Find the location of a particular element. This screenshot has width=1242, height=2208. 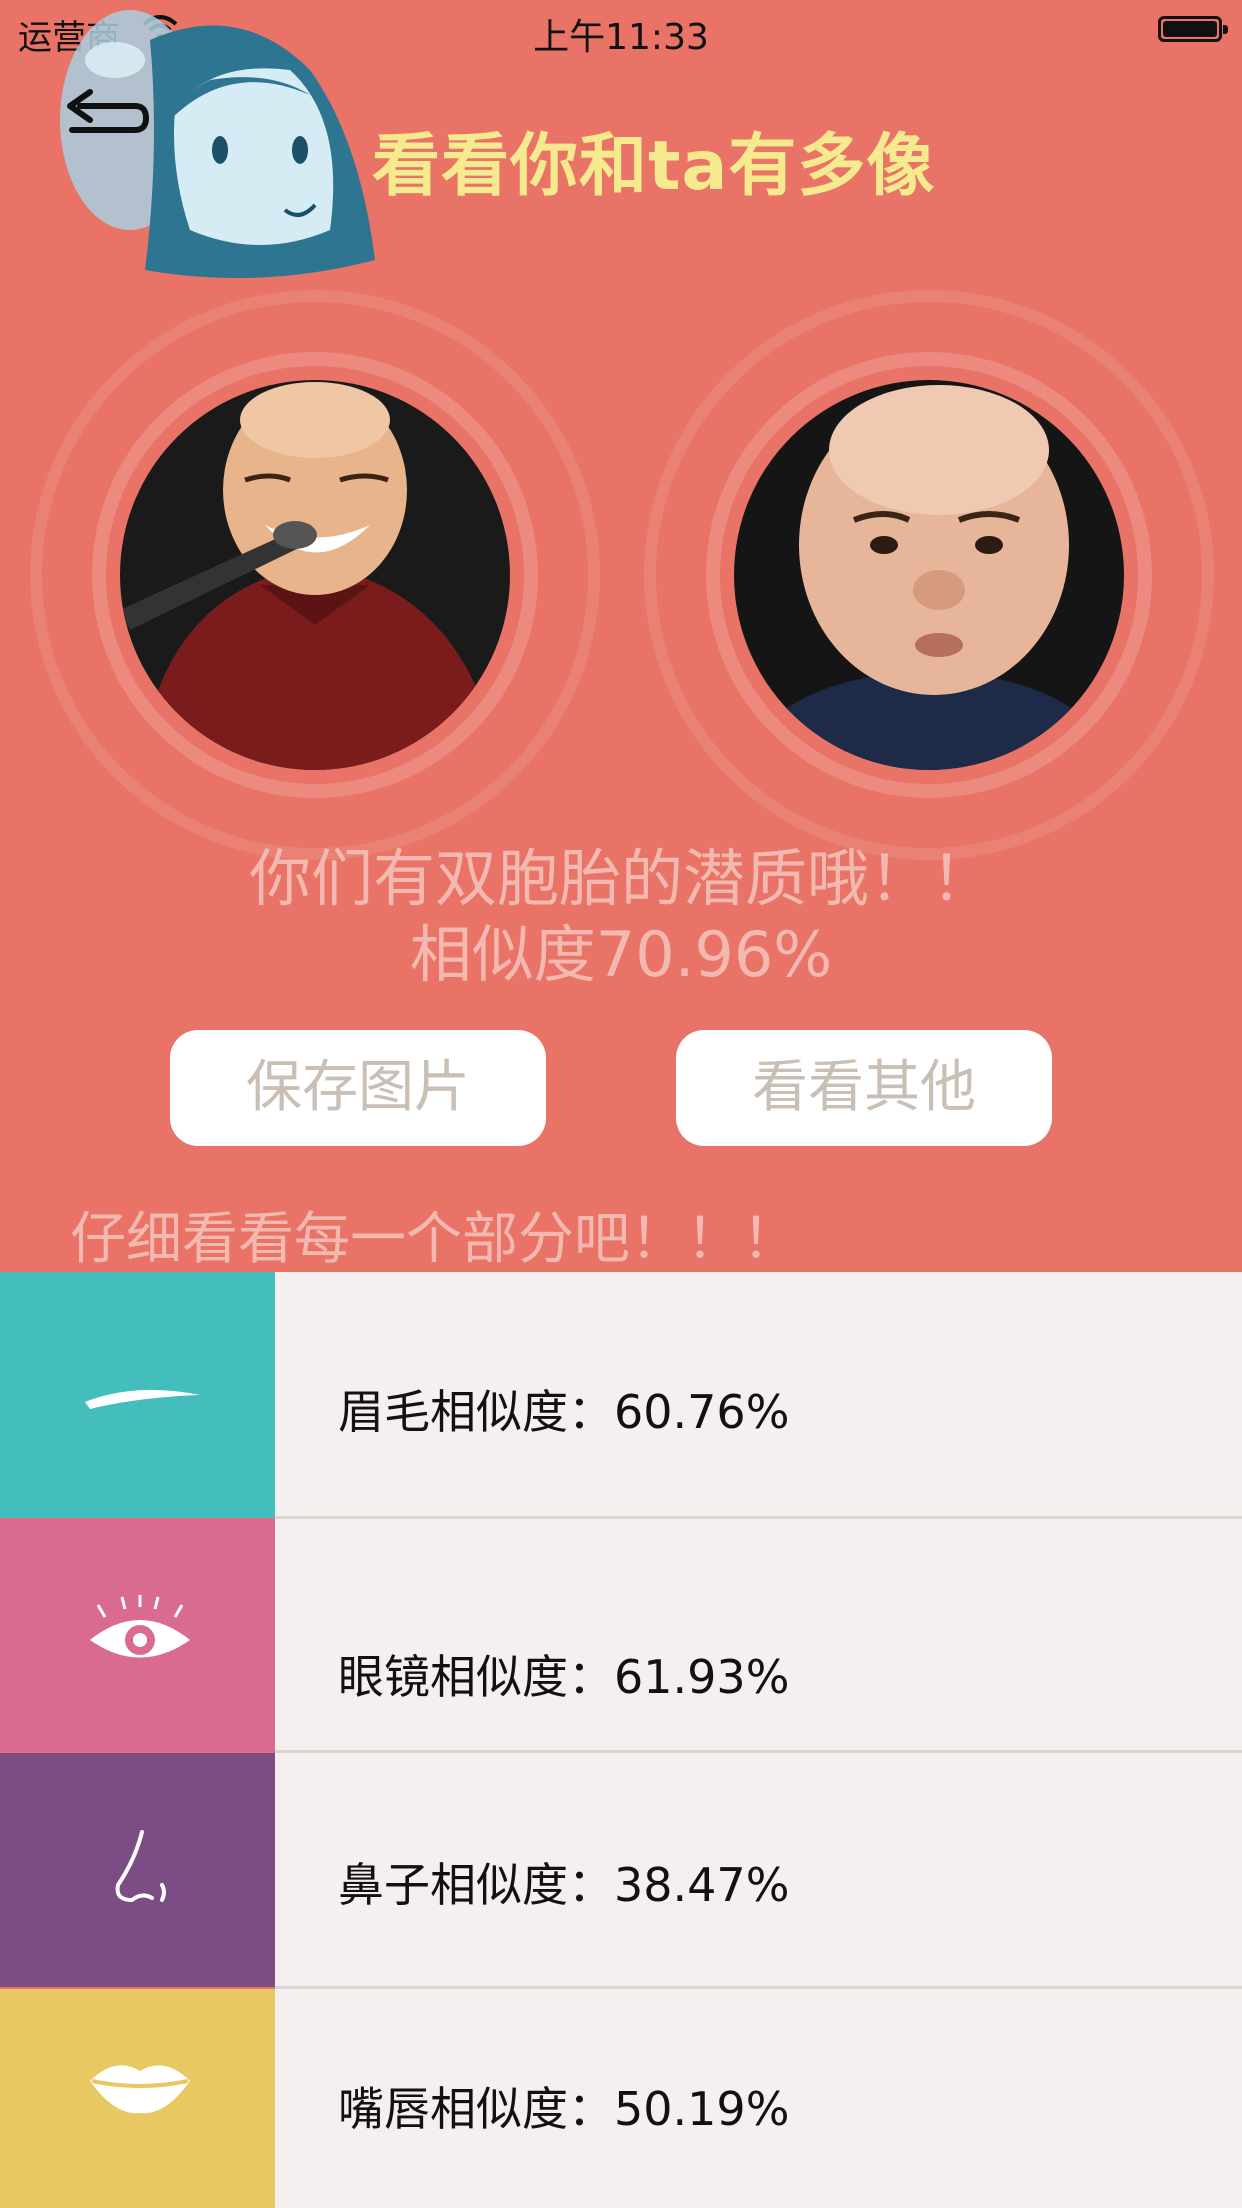

eyebrow-icon is located at coordinates (142, 1399).